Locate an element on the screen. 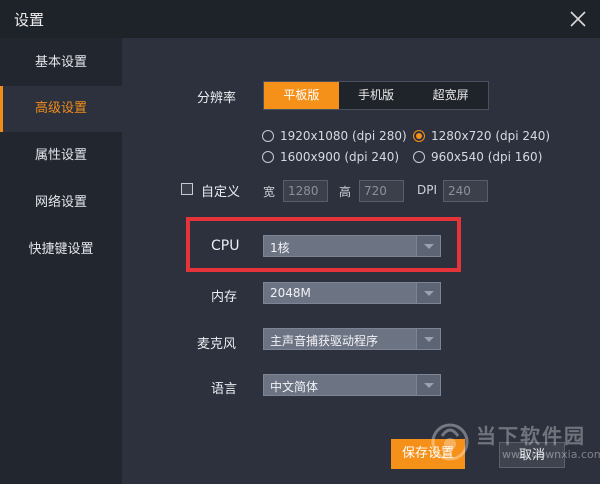  radio-960x540: 960x540 (dpi 160) is located at coordinates (477, 157).